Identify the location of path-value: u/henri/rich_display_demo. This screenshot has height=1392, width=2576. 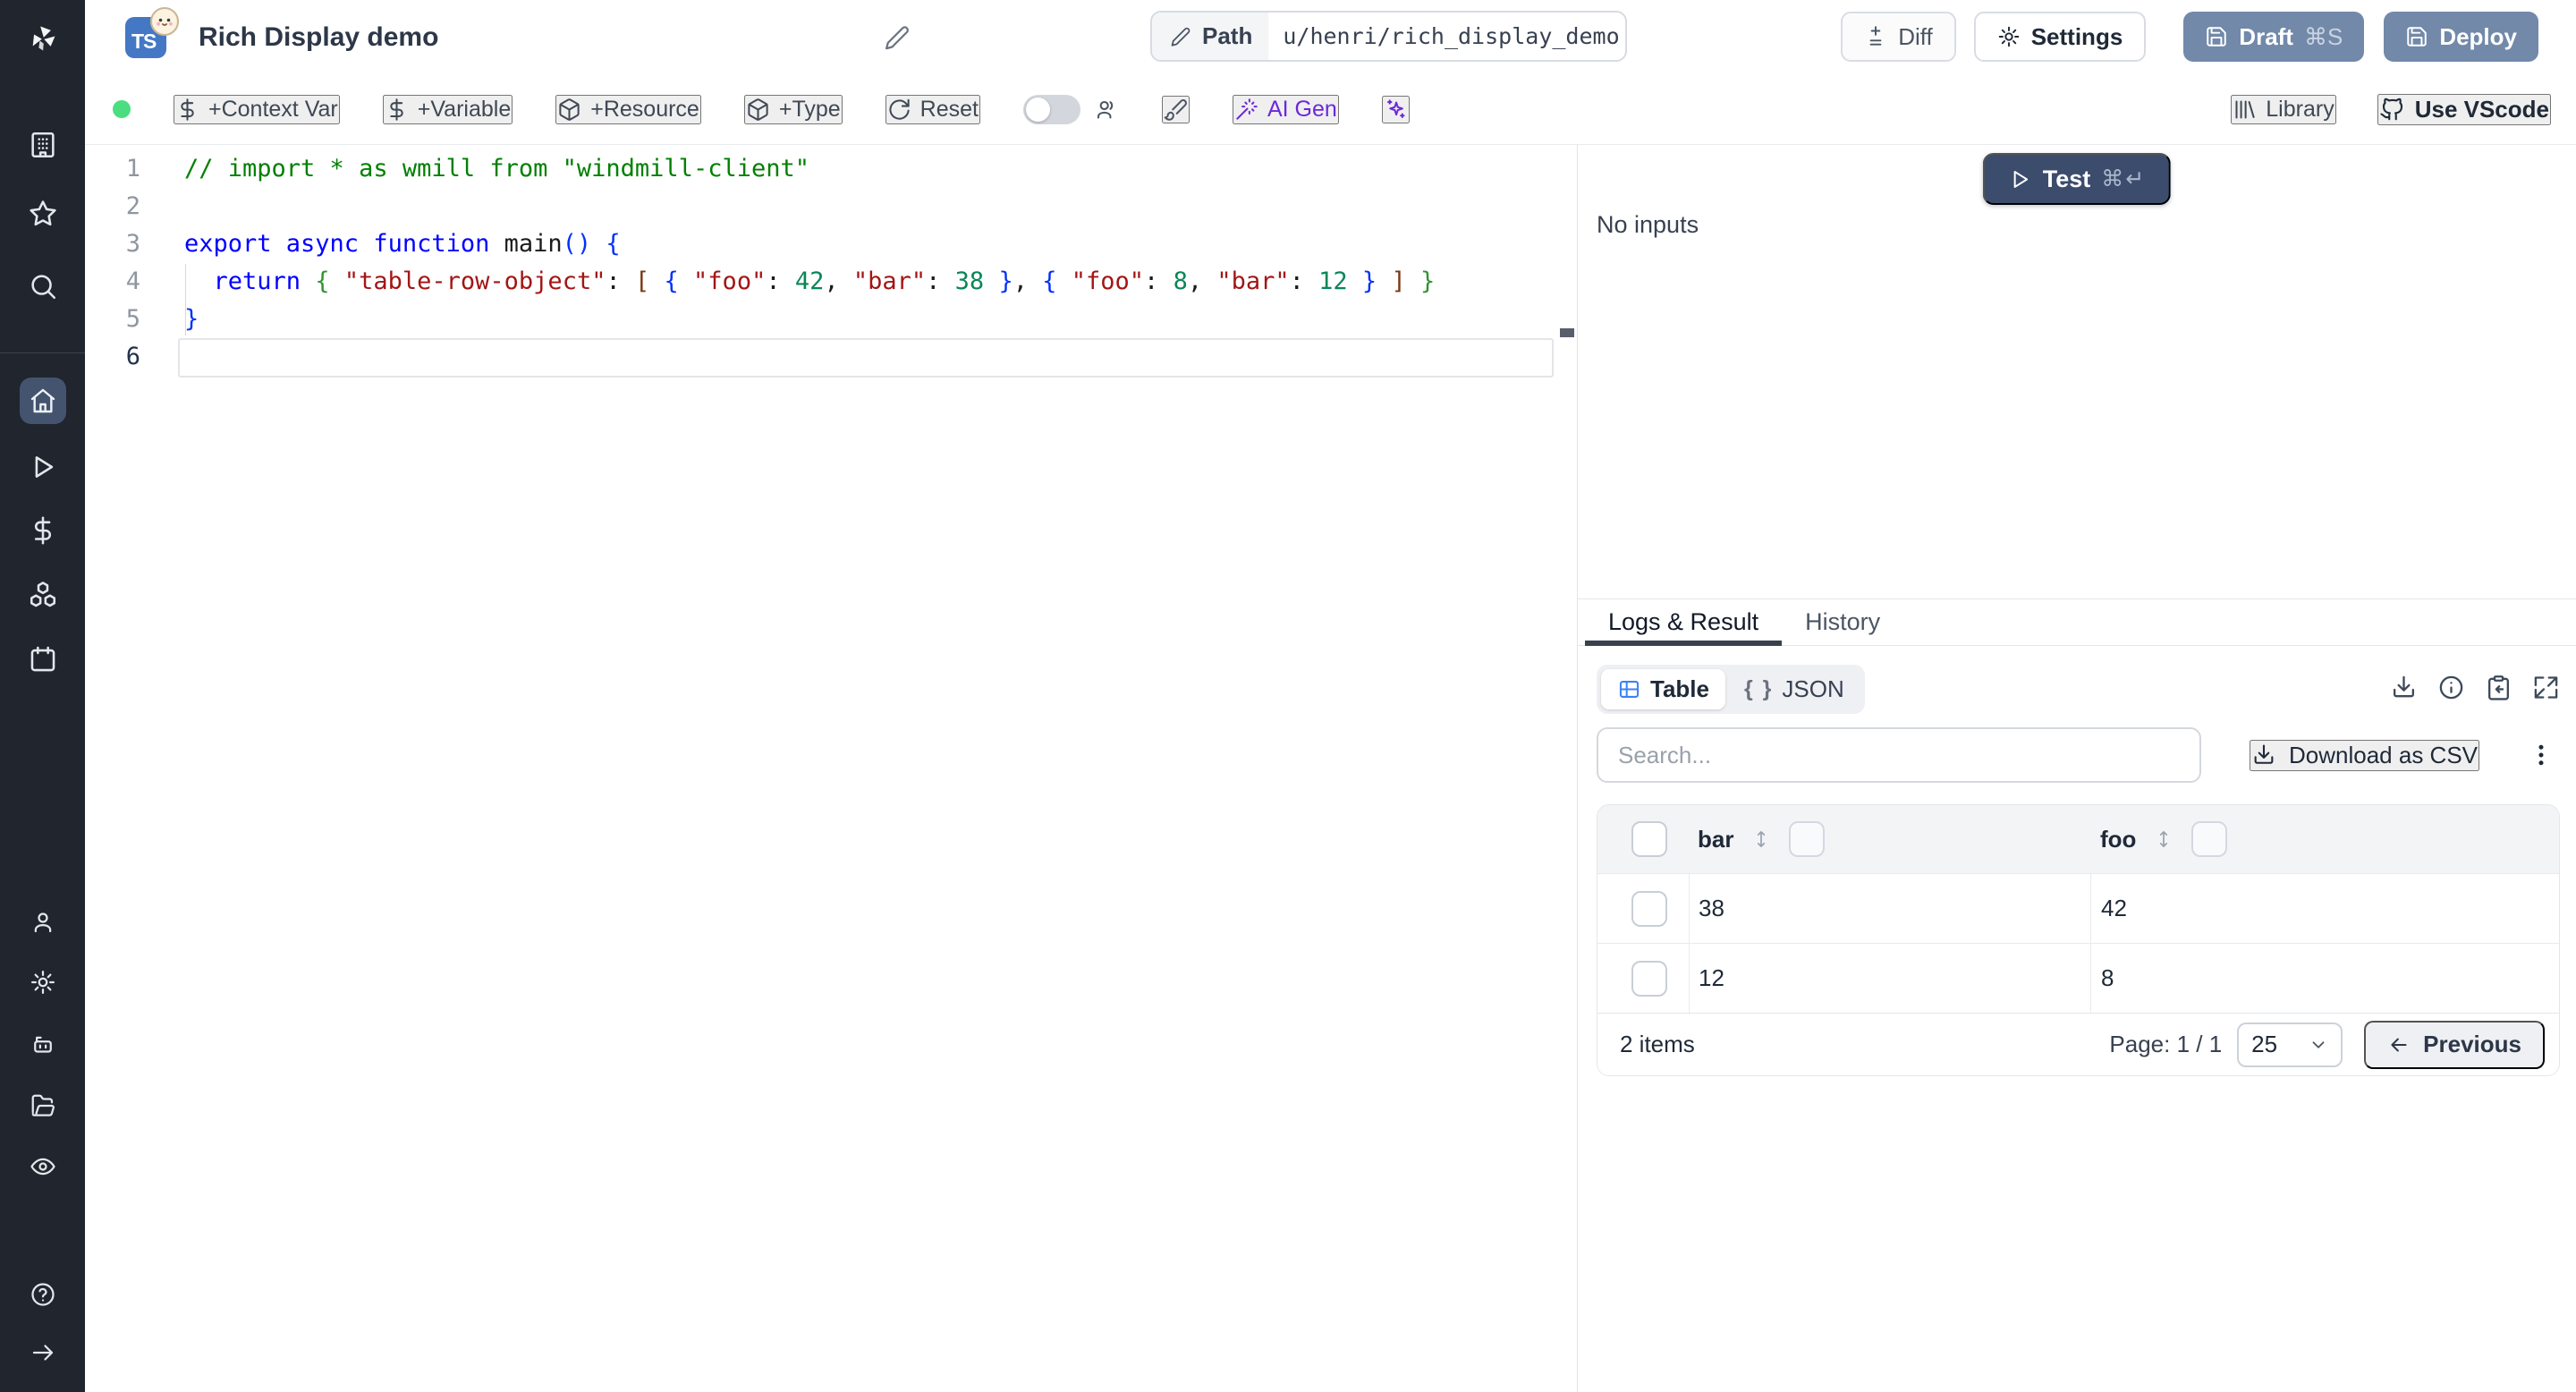
(1443, 36).